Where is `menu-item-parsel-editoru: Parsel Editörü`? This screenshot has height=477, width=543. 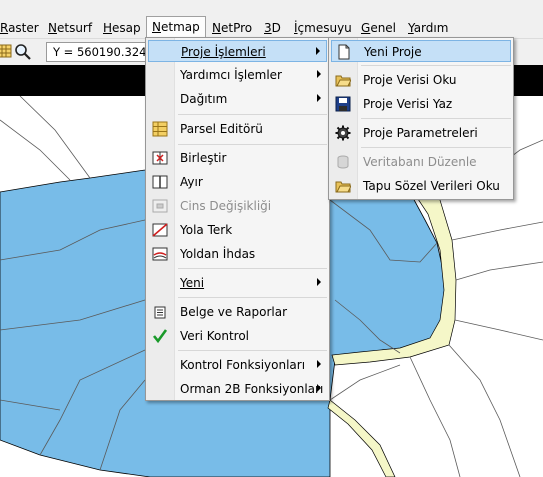 menu-item-parsel-editoru: Parsel Editörü is located at coordinates (237, 129).